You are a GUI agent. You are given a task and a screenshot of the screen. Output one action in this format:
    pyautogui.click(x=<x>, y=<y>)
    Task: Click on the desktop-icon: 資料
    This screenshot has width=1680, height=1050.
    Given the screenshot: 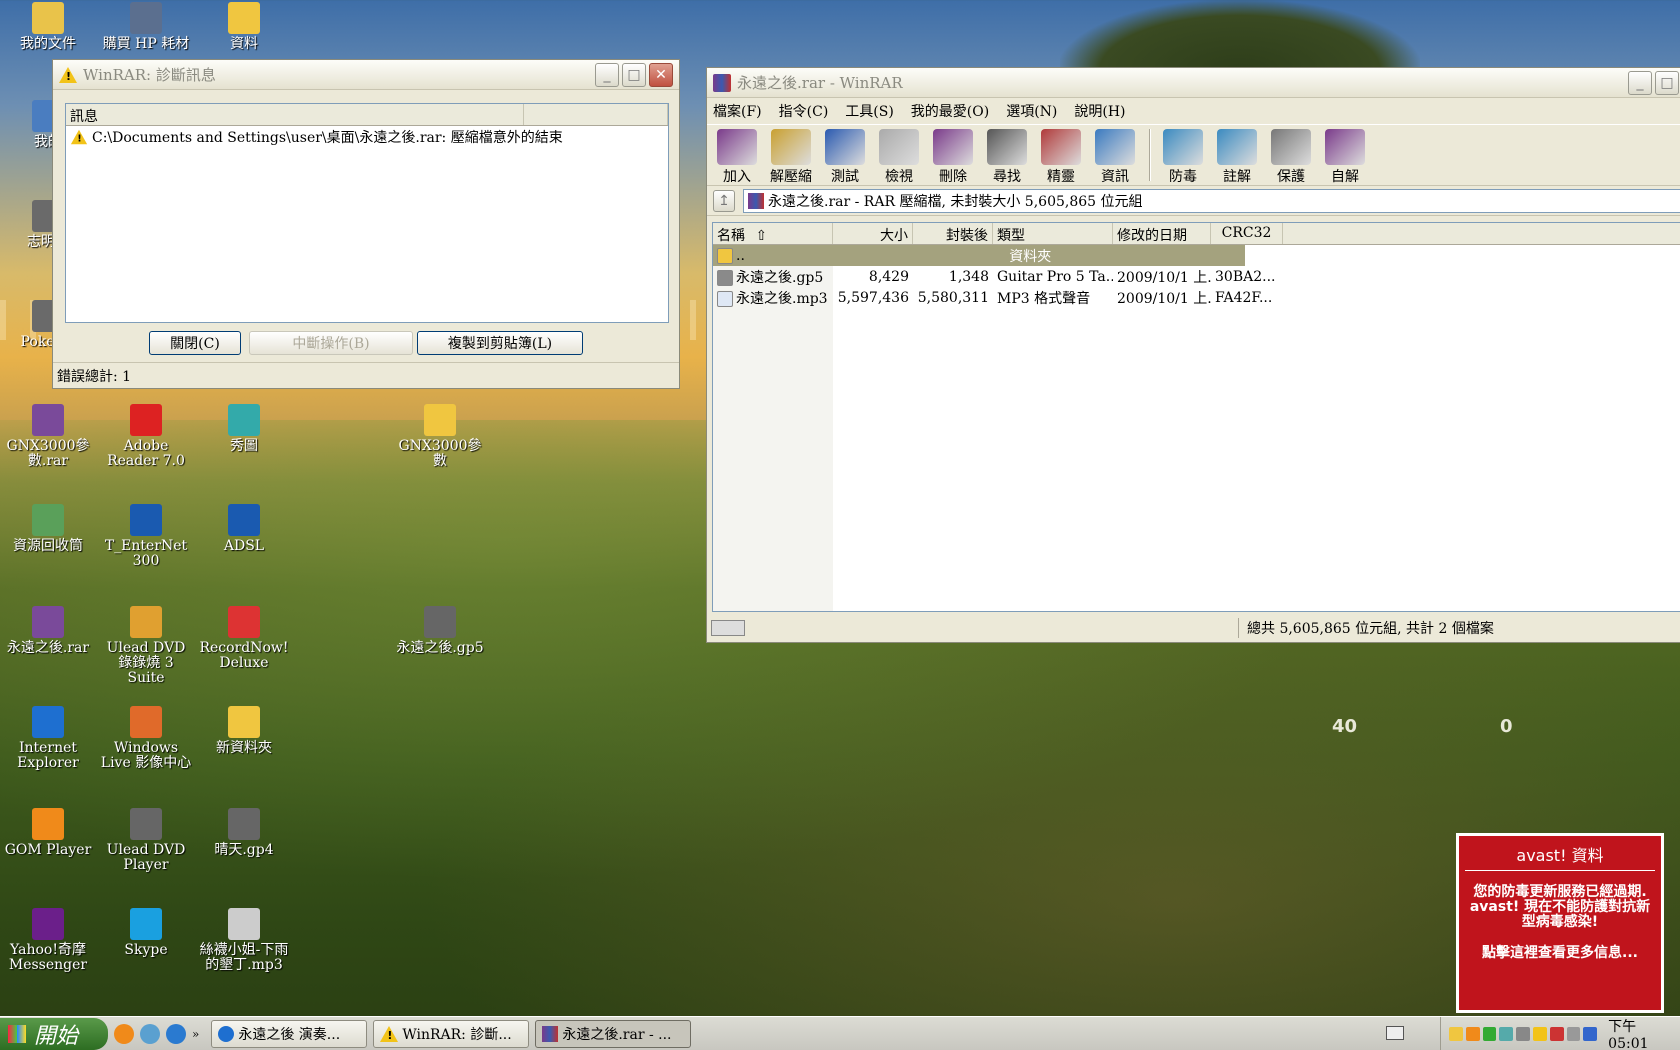 What is the action you would take?
    pyautogui.click(x=244, y=27)
    